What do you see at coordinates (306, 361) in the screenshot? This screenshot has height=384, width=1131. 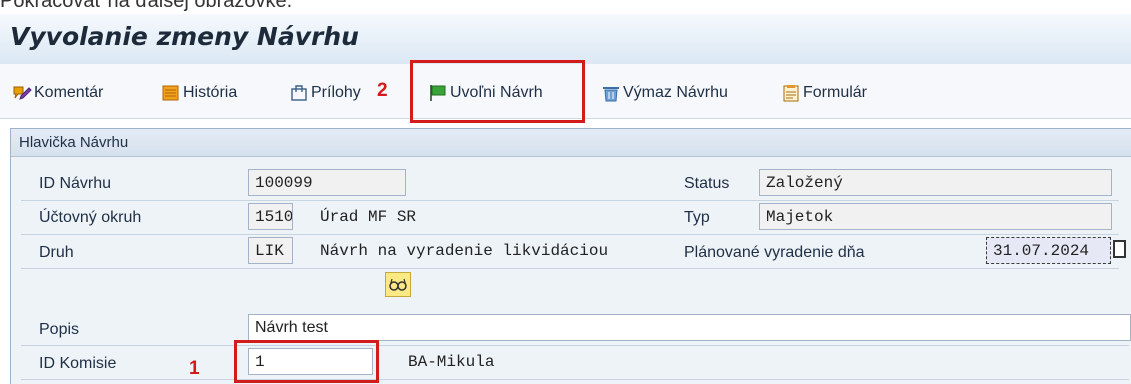 I see `komisia-highlight-box` at bounding box center [306, 361].